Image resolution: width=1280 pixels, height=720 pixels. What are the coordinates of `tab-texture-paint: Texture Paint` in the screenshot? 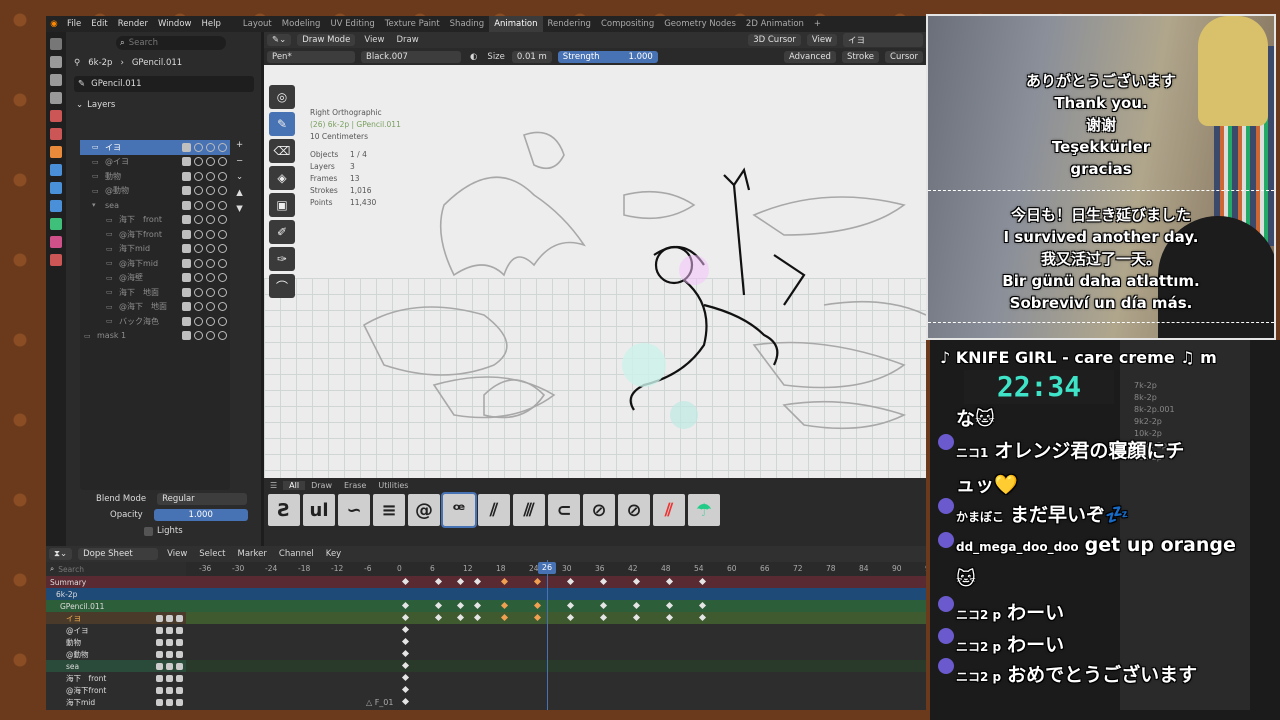 It's located at (412, 24).